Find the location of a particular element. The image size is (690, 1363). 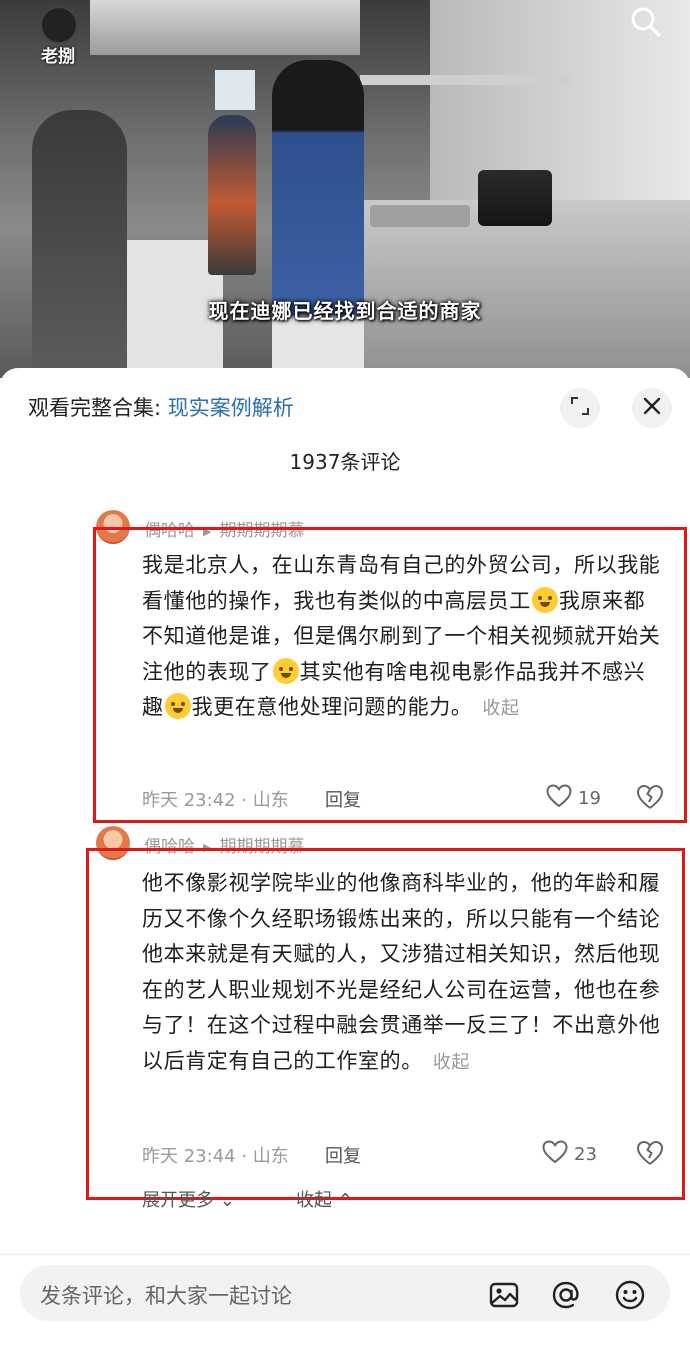

video-frame-pot is located at coordinates (515, 198).